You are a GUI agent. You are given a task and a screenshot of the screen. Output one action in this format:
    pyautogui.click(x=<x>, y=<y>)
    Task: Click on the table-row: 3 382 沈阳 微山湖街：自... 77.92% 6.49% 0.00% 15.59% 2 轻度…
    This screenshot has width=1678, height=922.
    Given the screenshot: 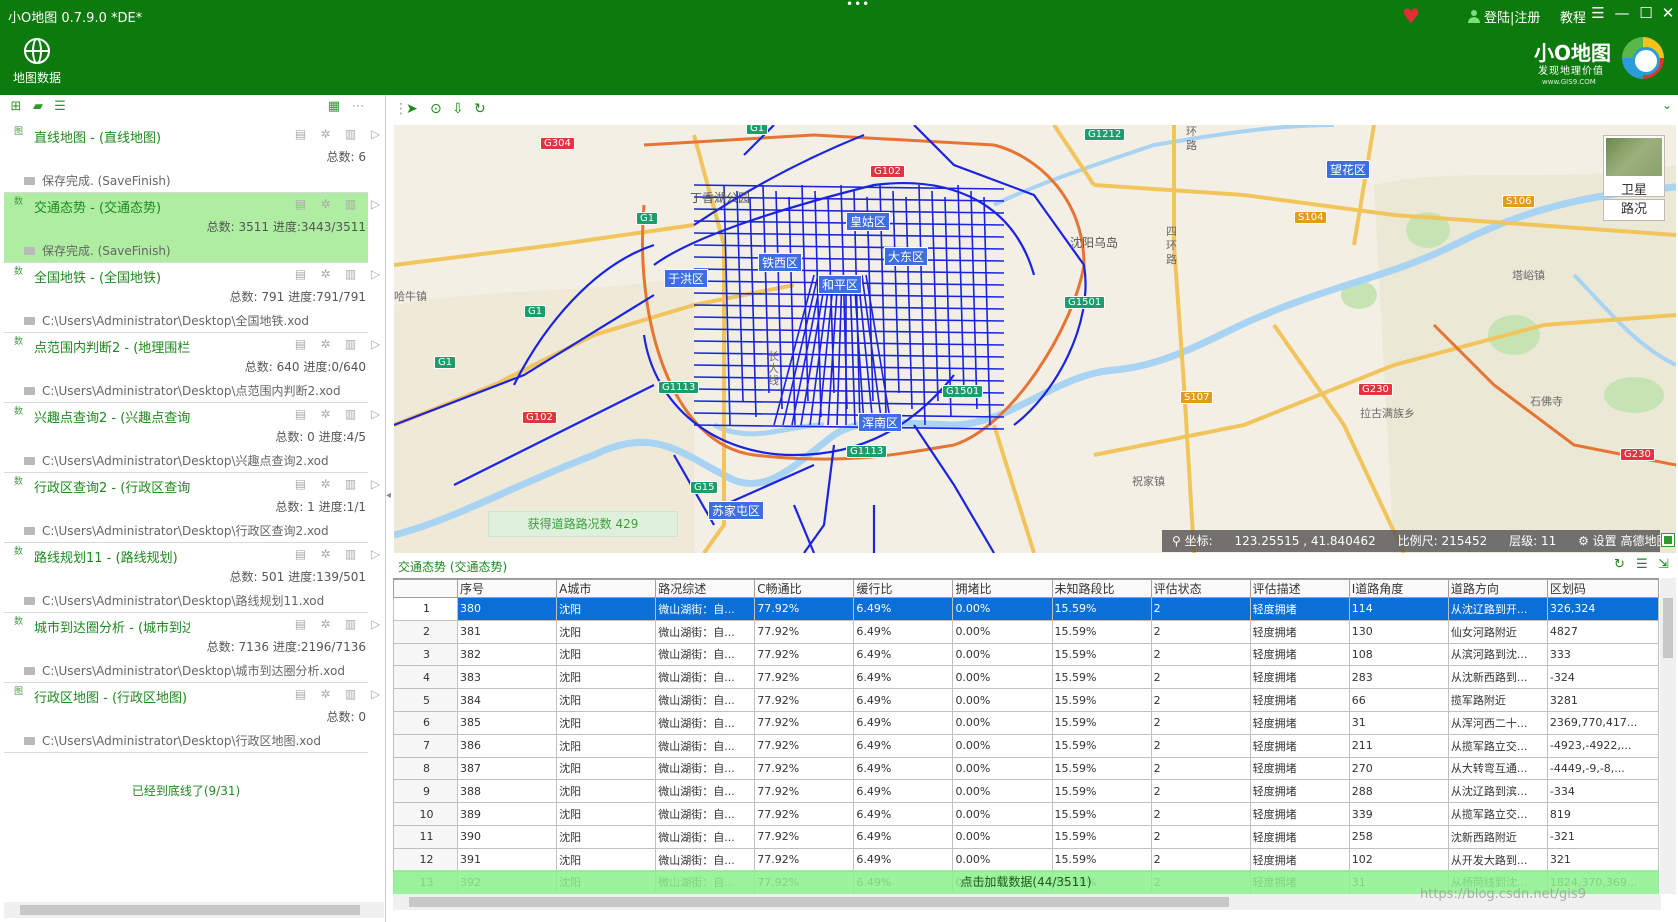 What is the action you would take?
    pyautogui.click(x=1026, y=654)
    